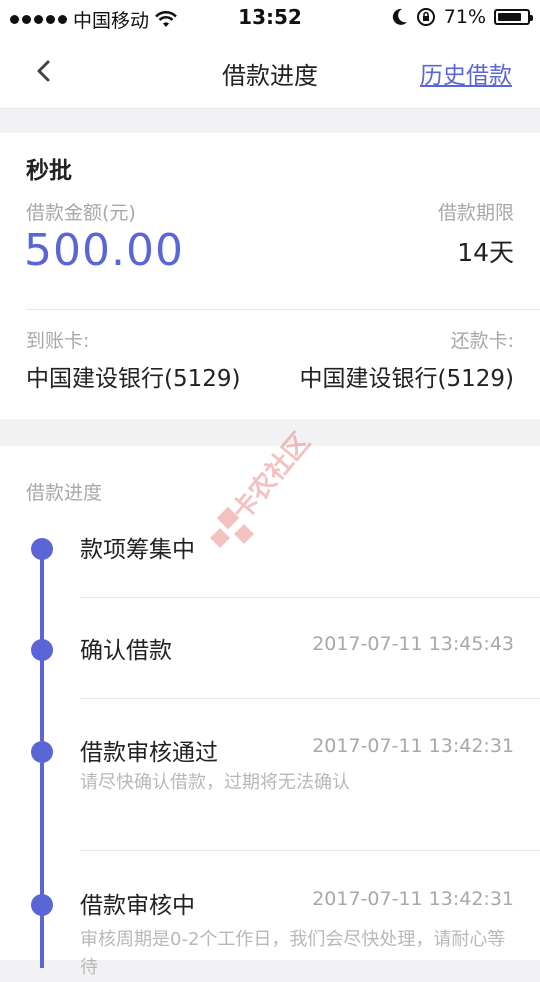  Describe the element at coordinates (49, 171) in the screenshot. I see `product-name: 秒批` at that location.